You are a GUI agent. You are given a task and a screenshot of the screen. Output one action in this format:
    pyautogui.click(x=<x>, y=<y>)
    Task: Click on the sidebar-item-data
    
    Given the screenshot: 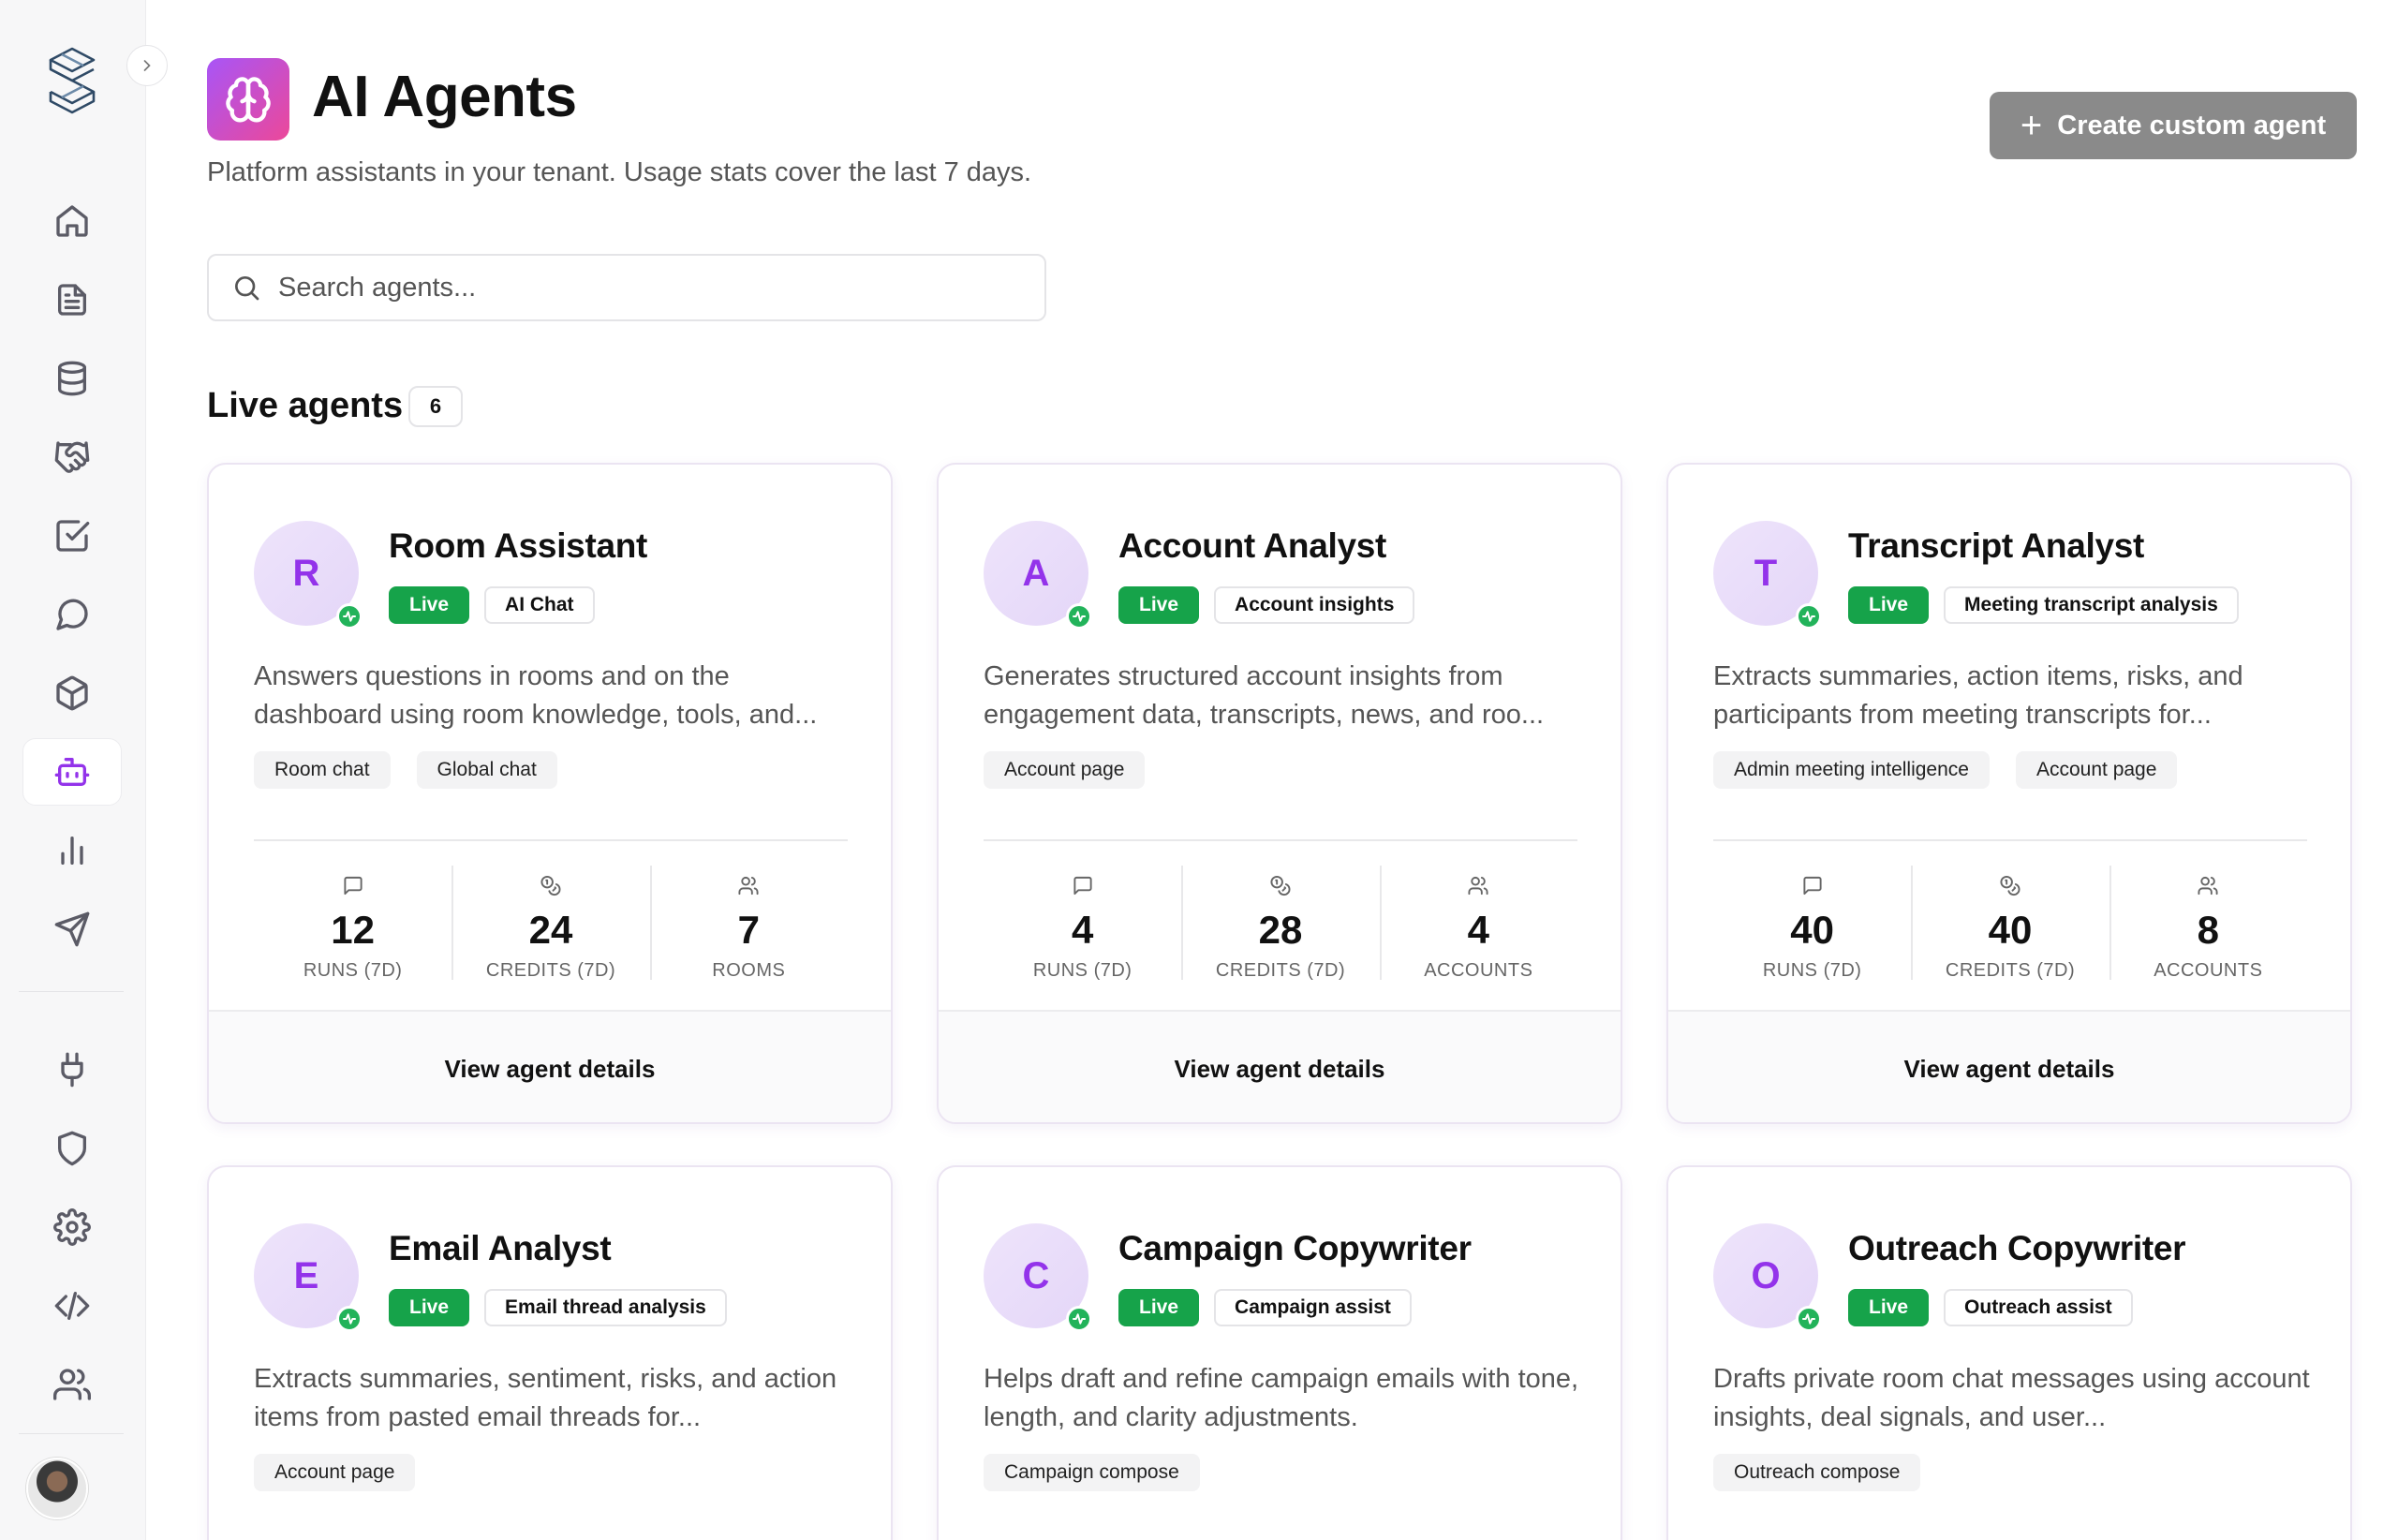 What is the action you would take?
    pyautogui.click(x=72, y=378)
    